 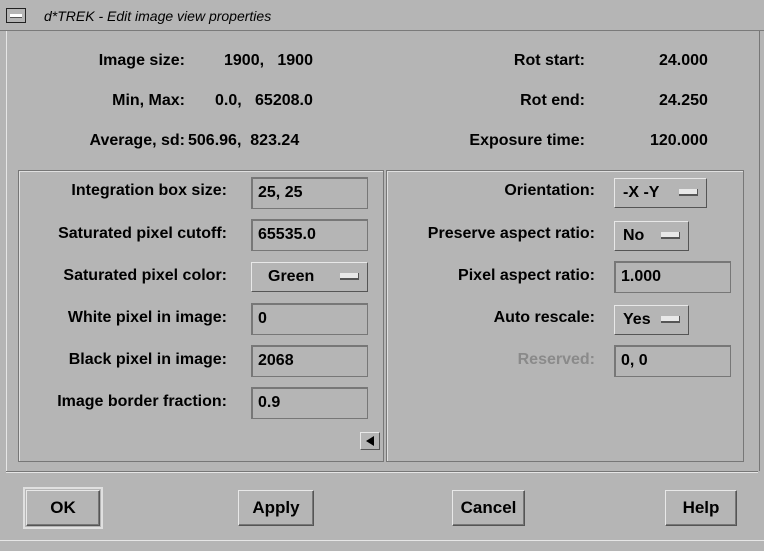 What do you see at coordinates (244, 140) in the screenshot?
I see `average-sd-value: 506.96, 823.24` at bounding box center [244, 140].